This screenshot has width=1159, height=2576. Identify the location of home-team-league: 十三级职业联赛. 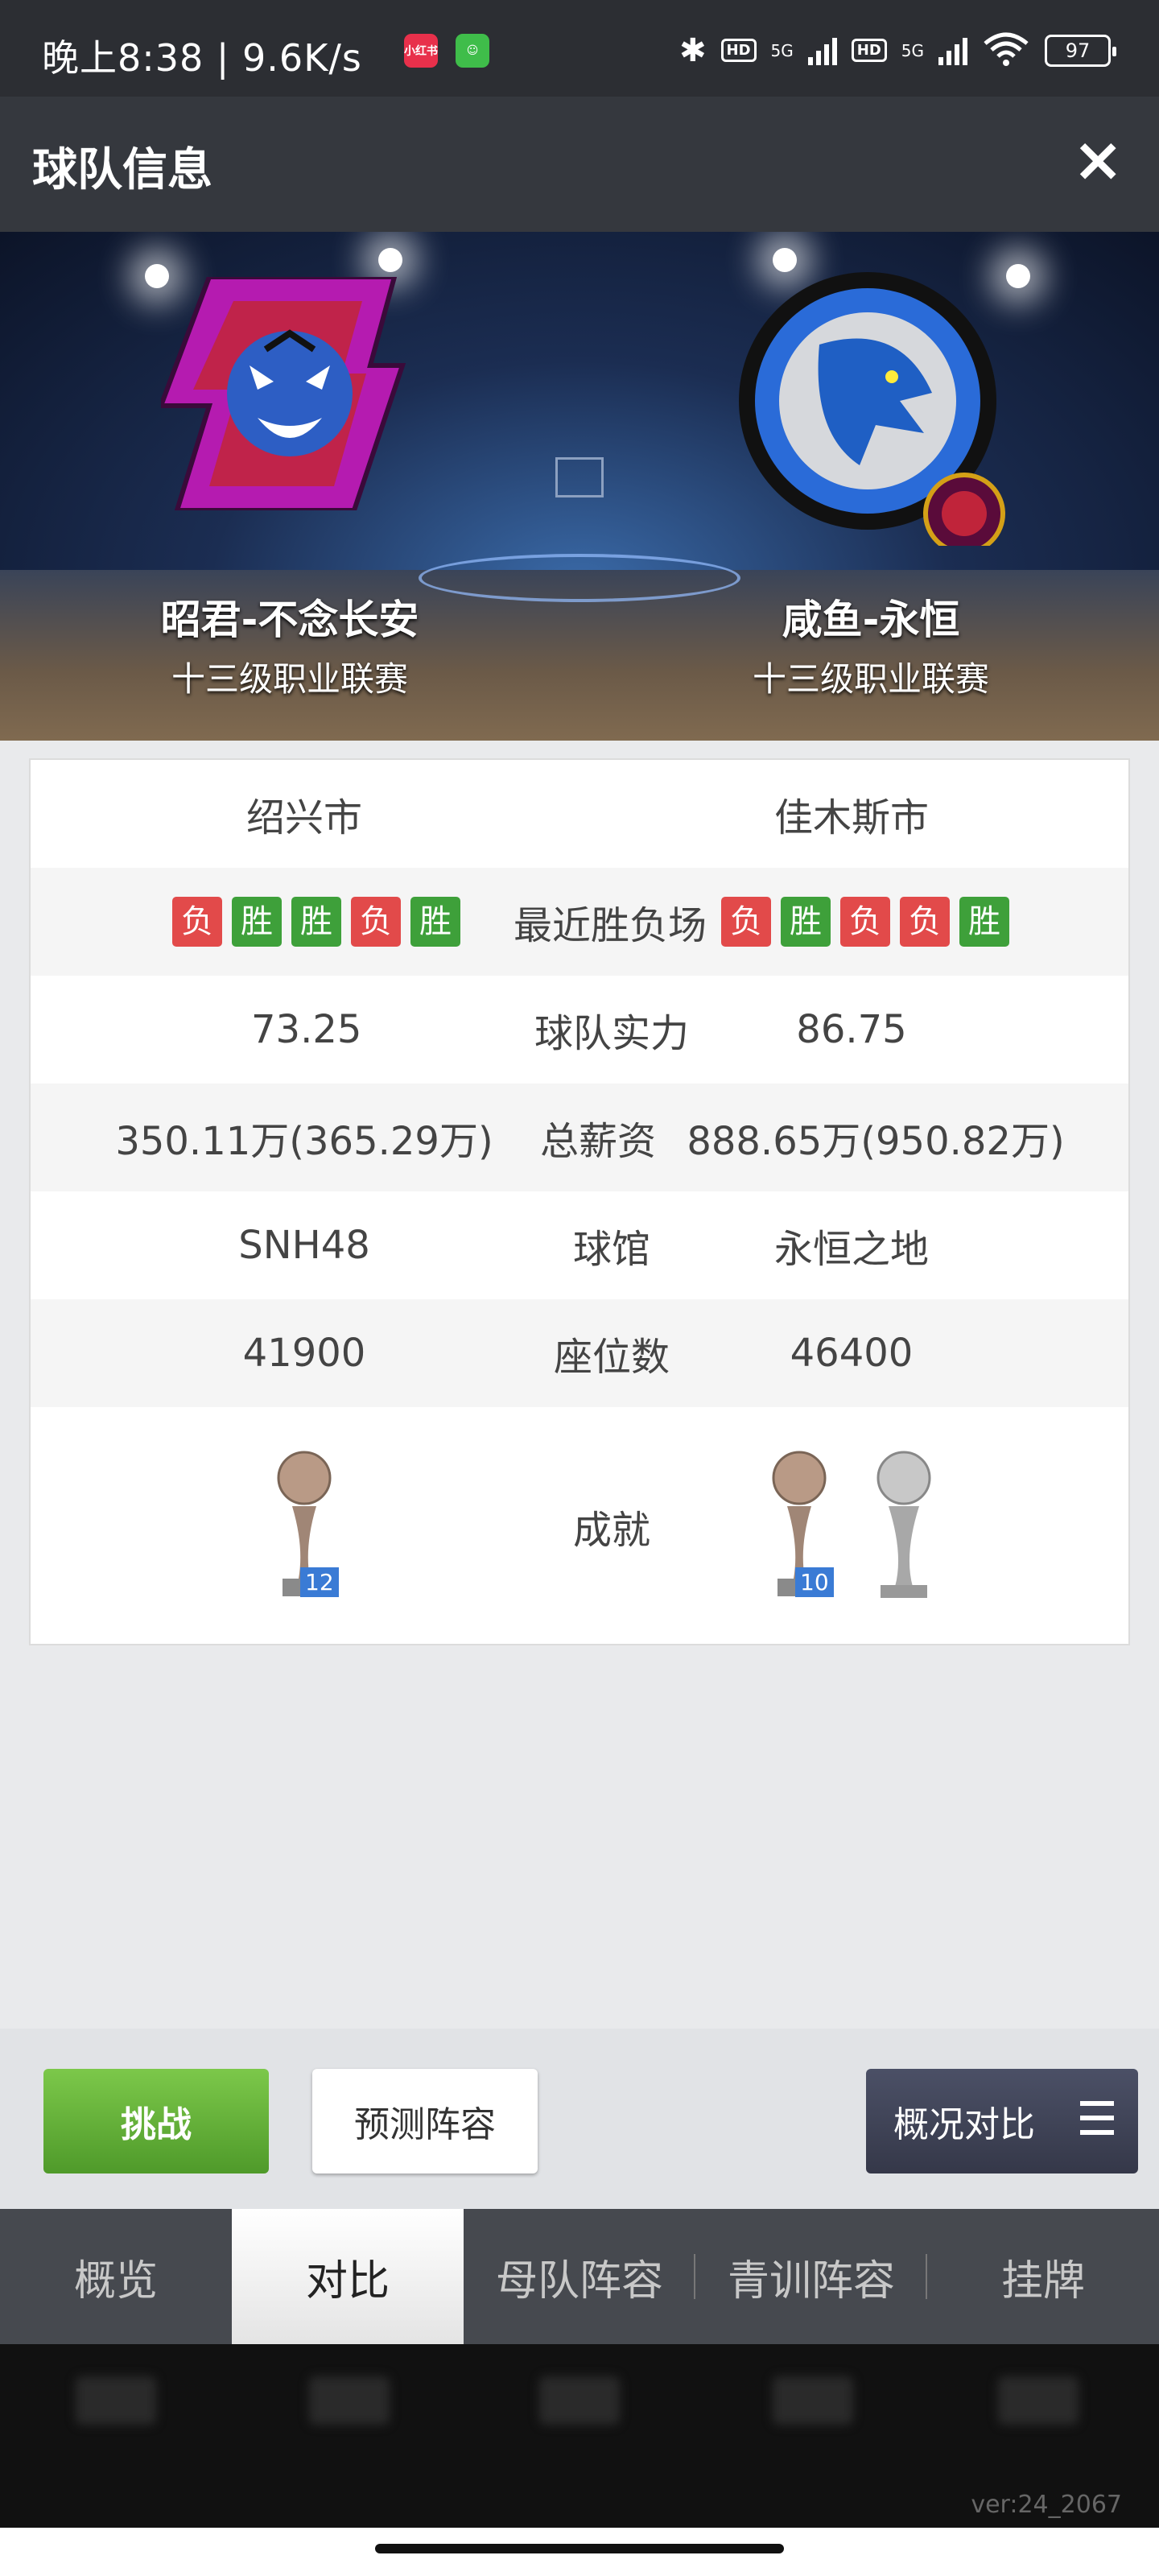
(289, 679).